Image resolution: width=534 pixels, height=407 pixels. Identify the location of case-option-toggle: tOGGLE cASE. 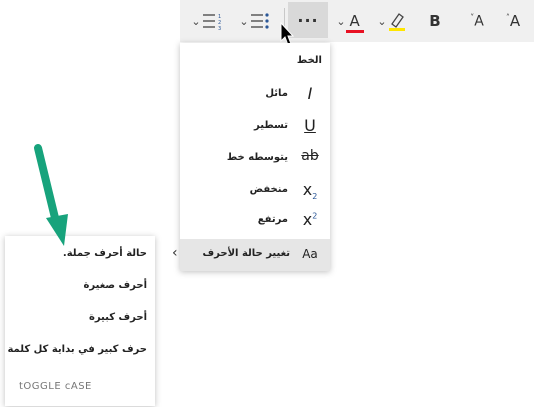
(55, 386).